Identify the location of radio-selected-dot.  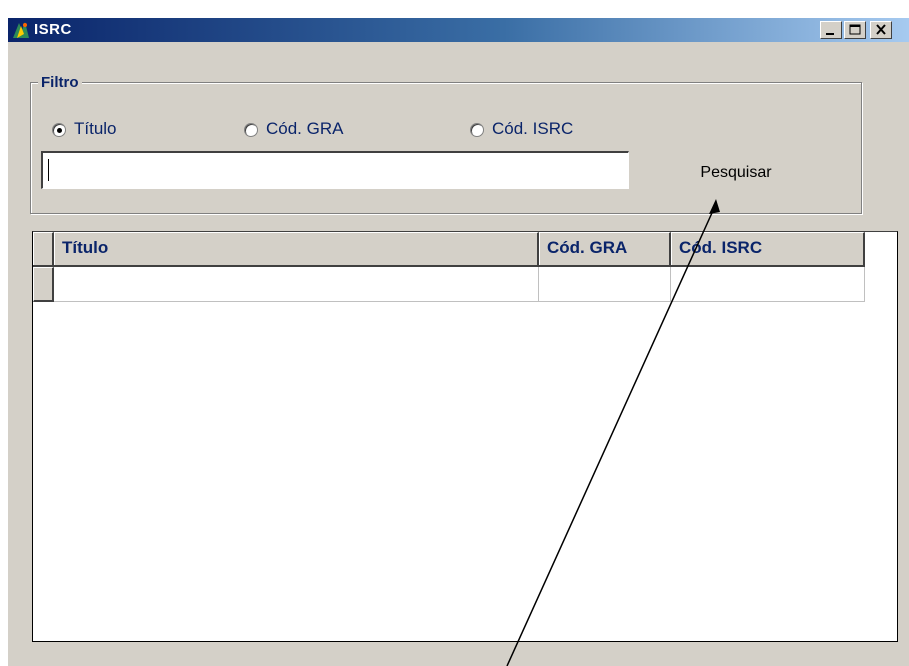
(59, 130).